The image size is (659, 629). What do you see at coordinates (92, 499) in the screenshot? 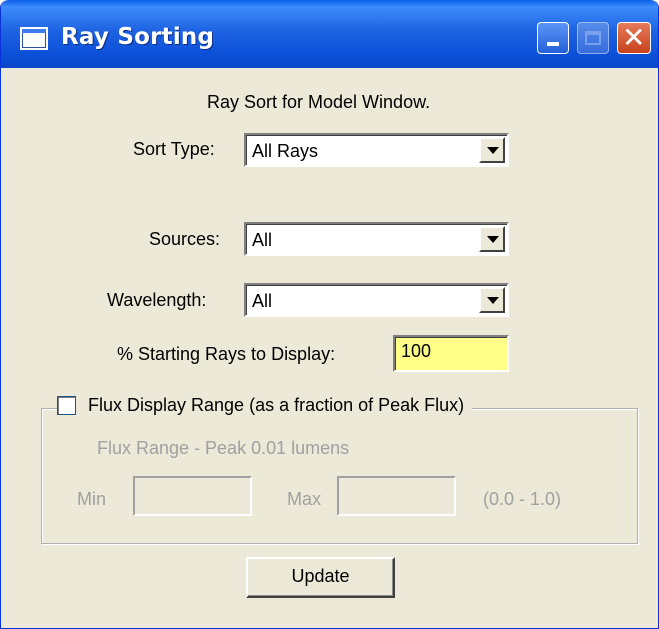
I see `min-label: Min` at bounding box center [92, 499].